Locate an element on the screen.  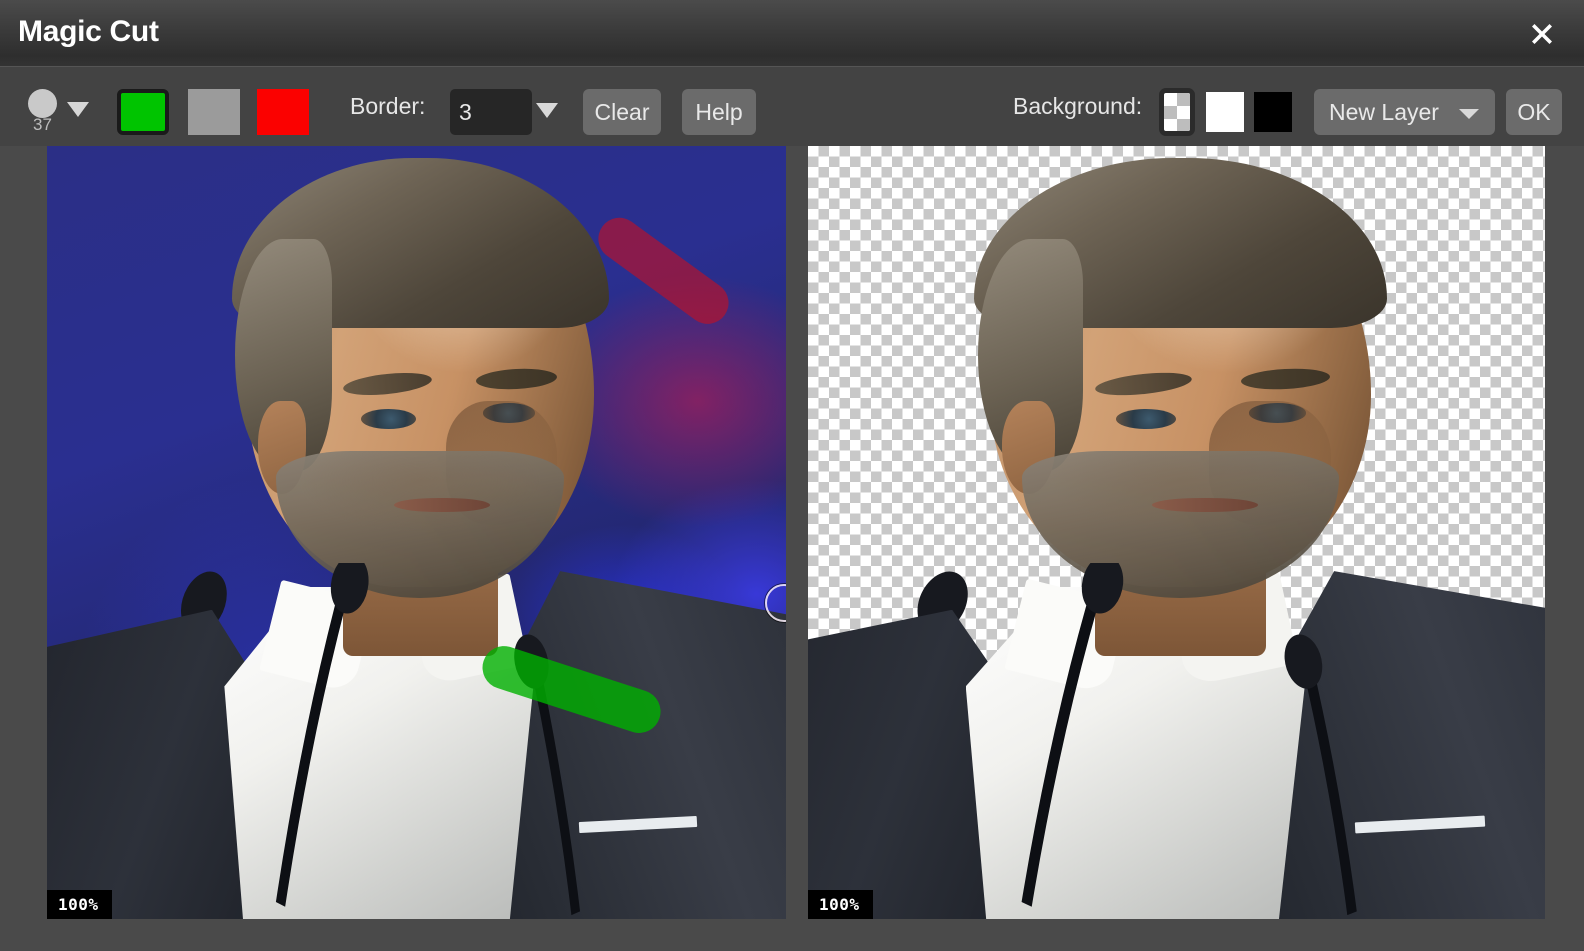
color-swatch-green is located at coordinates (143, 112).